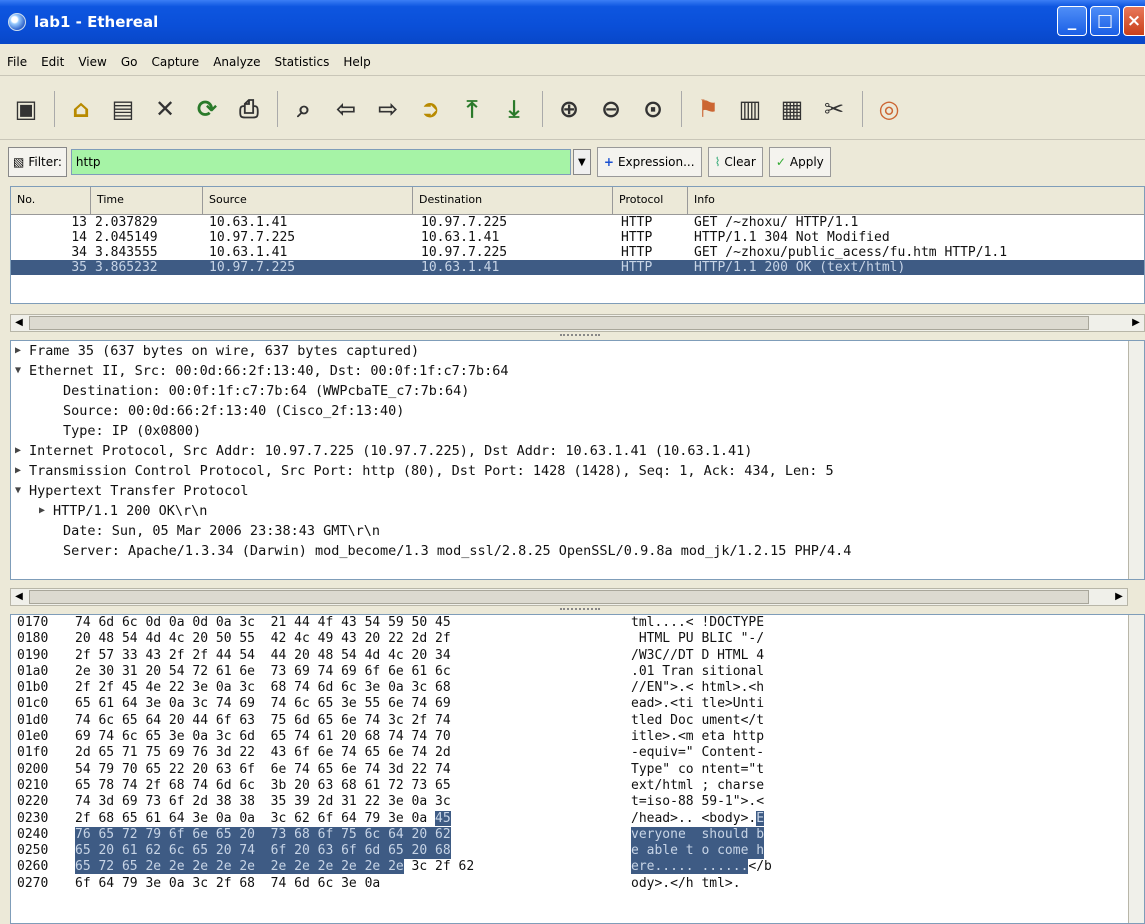 Image resolution: width=1145 pixels, height=924 pixels. What do you see at coordinates (653, 109) in the screenshot?
I see `zoom-normal-icon: ⊙` at bounding box center [653, 109].